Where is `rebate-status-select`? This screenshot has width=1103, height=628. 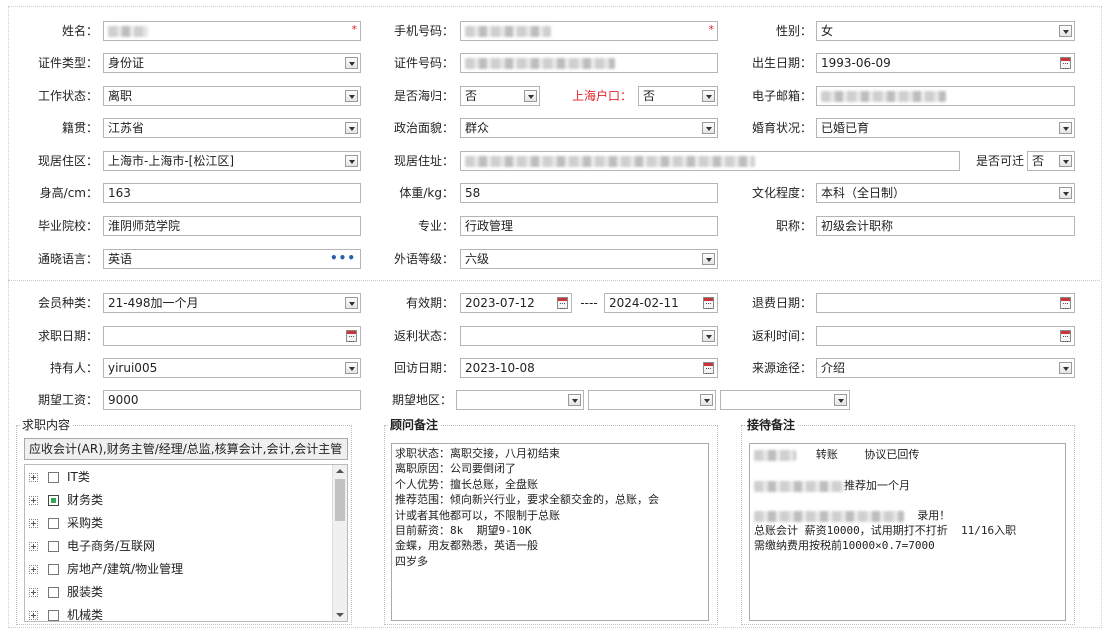
rebate-status-select is located at coordinates (589, 336).